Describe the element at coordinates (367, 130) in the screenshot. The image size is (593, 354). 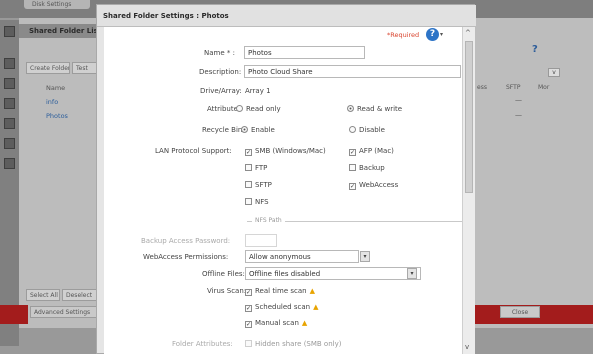
I see `recycle-disable-radio: Disable` at that location.